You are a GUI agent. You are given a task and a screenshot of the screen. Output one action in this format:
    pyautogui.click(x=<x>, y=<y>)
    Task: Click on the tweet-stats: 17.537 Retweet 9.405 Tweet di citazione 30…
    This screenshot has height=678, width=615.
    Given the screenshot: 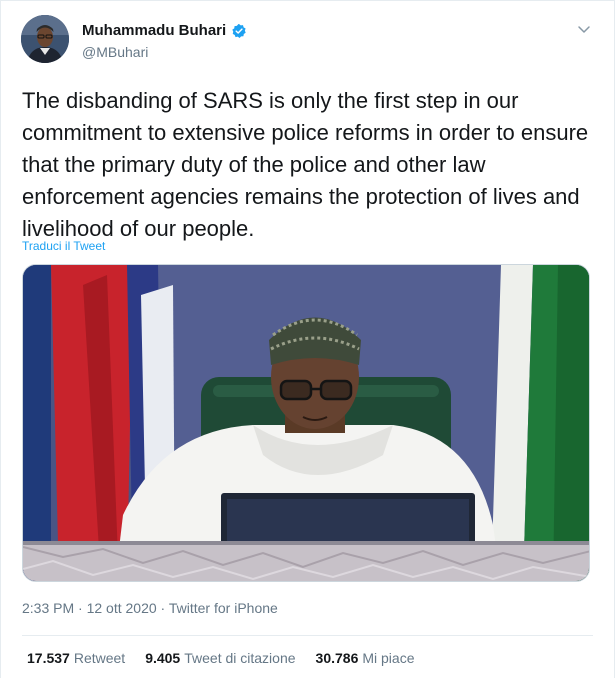 What is the action you would take?
    pyautogui.click(x=221, y=658)
    